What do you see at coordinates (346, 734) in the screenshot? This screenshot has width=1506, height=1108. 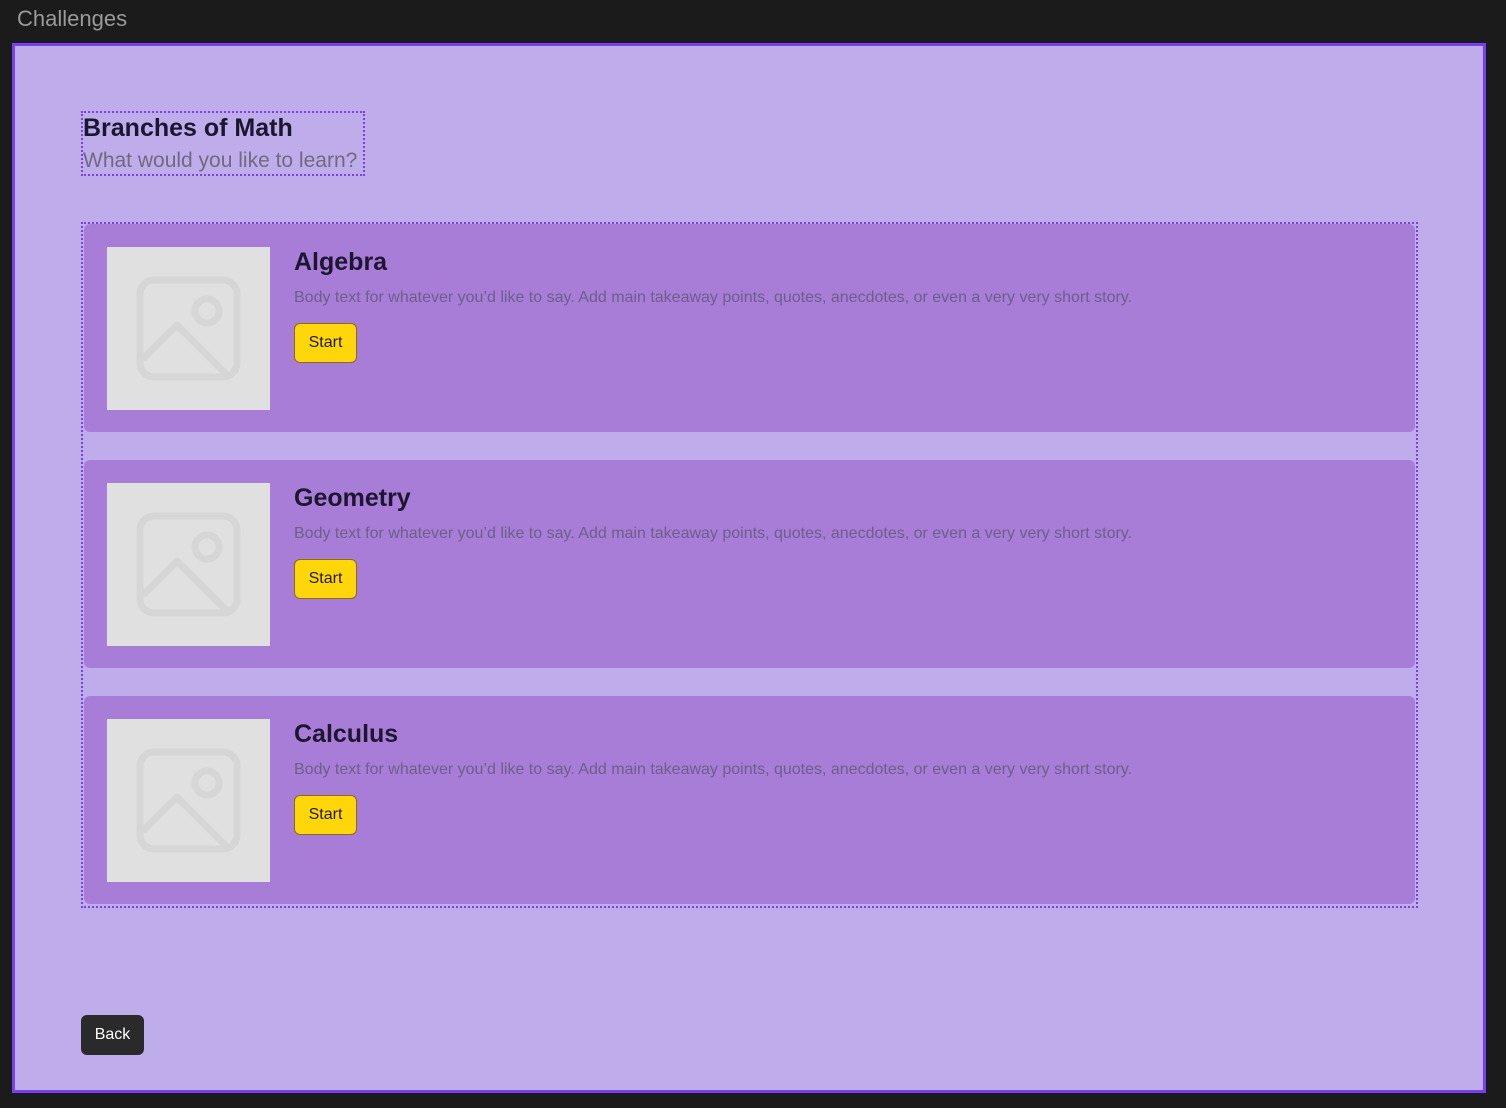 I see `card-title: Calculus` at bounding box center [346, 734].